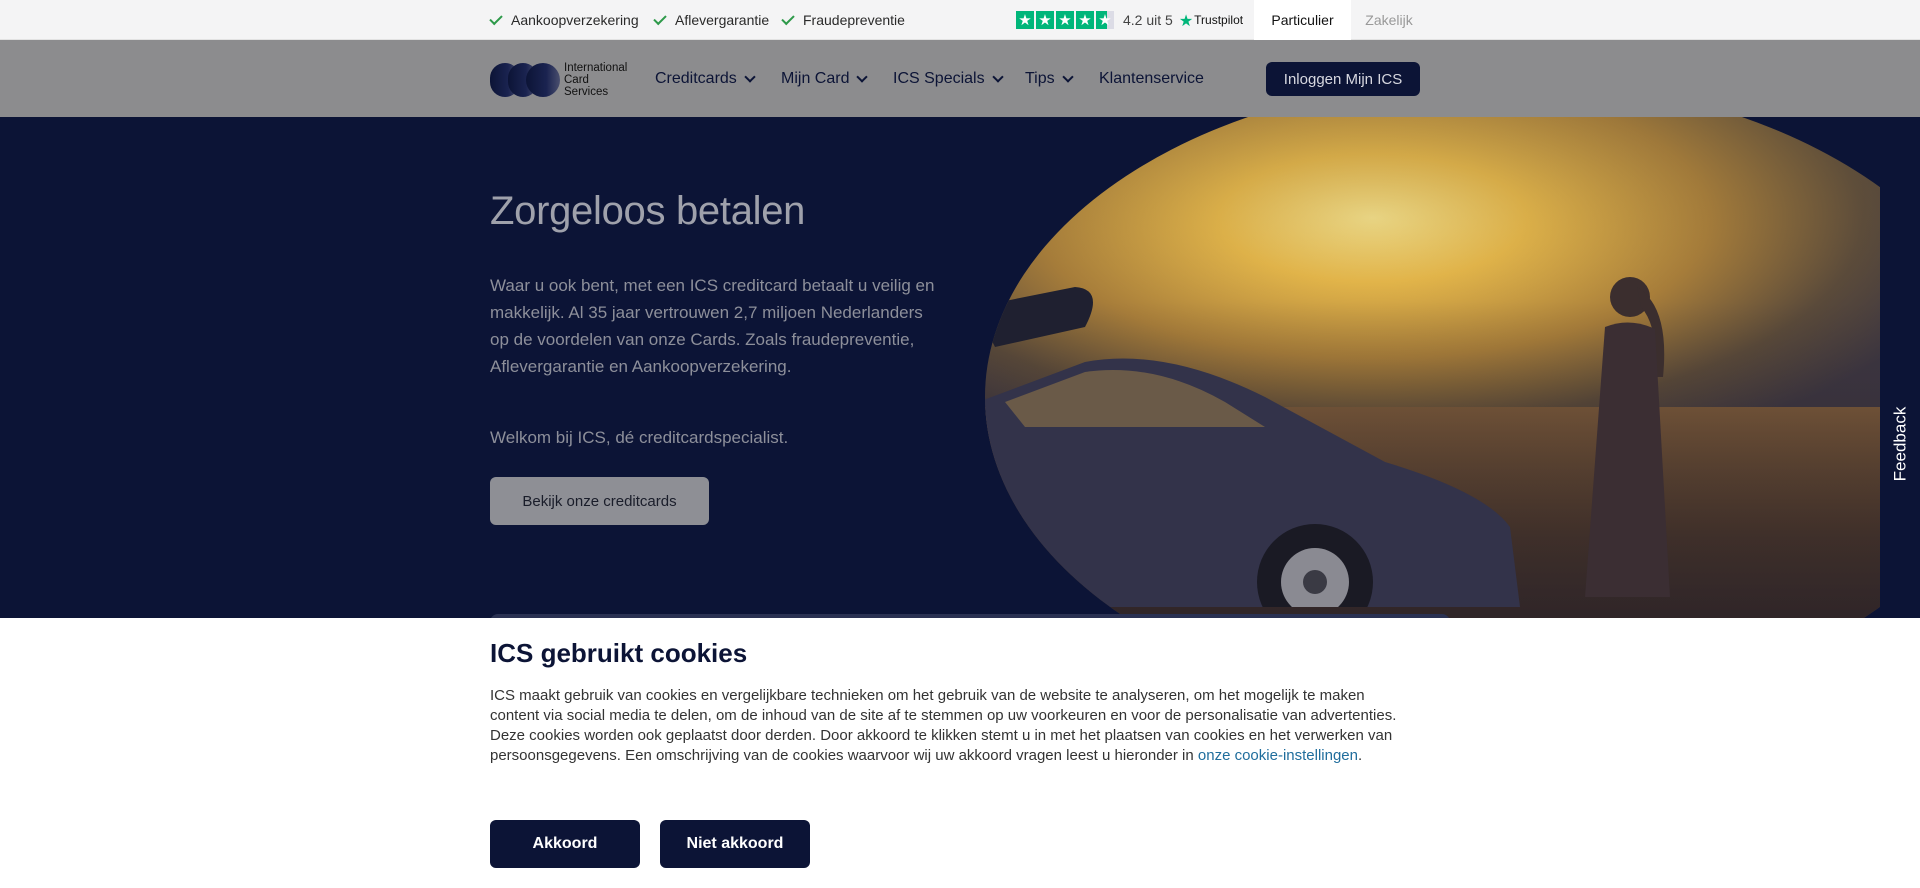 The height and width of the screenshot is (888, 1920). What do you see at coordinates (939, 78) in the screenshot?
I see `nav-item-label: ICS Specials` at bounding box center [939, 78].